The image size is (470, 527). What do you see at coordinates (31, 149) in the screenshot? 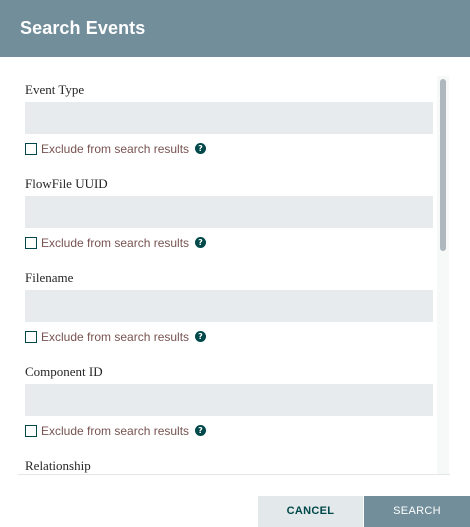
I see `event-type-exclude-checkbox` at bounding box center [31, 149].